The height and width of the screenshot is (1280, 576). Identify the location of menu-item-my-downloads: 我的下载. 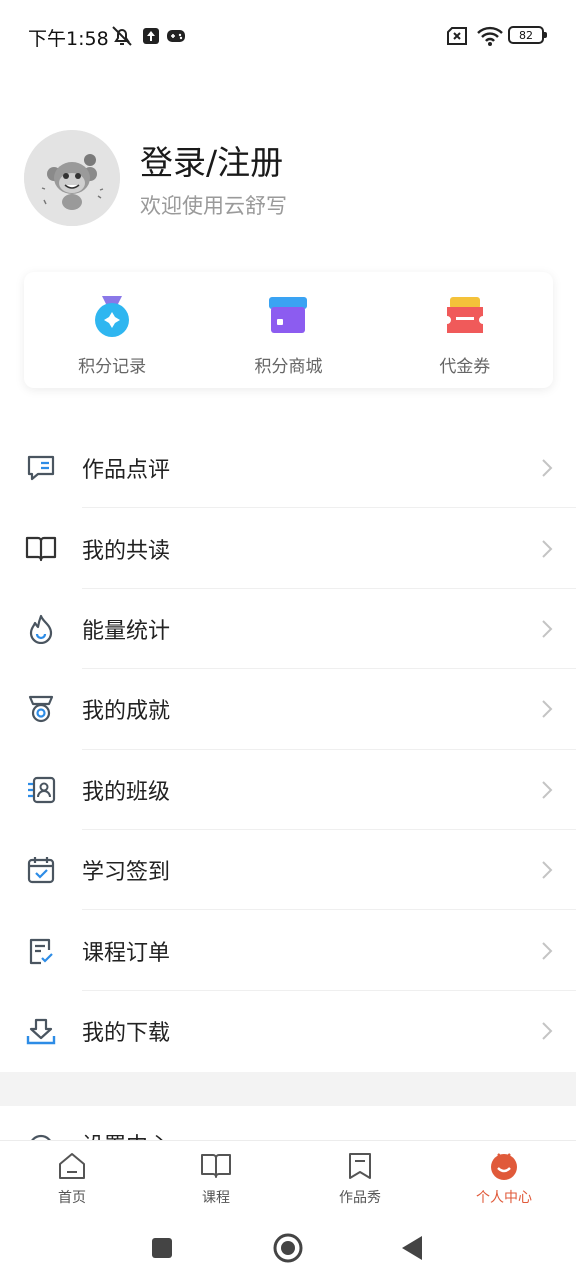
(288, 1031).